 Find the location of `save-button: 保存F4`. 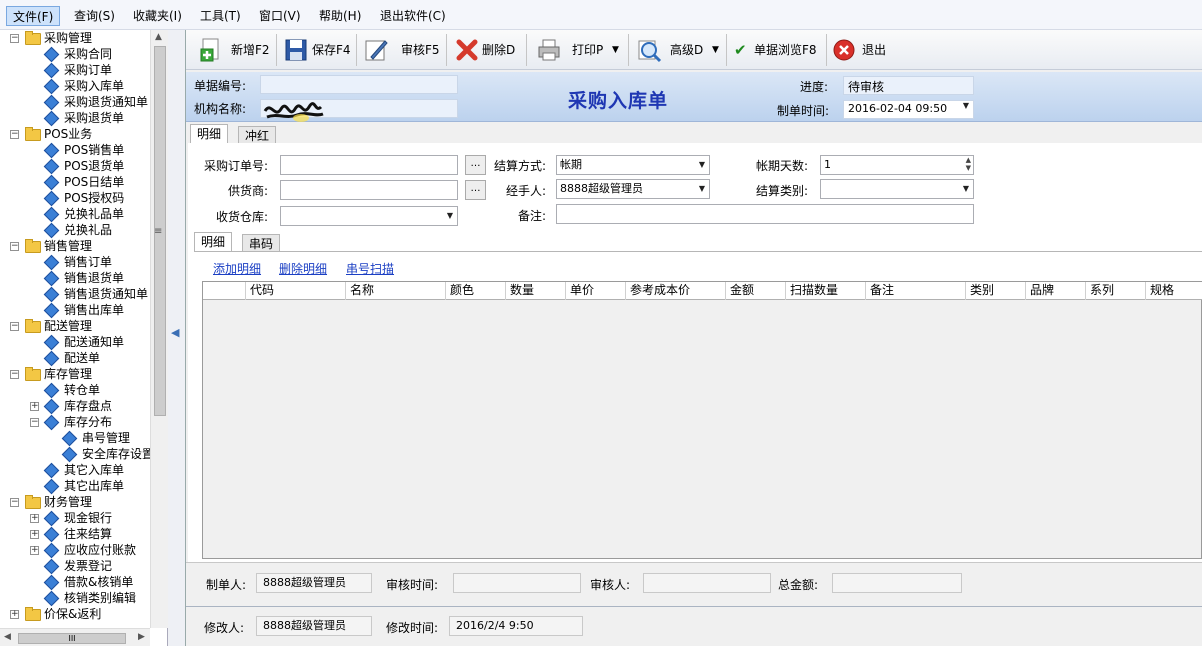

save-button: 保存F4 is located at coordinates (317, 50).